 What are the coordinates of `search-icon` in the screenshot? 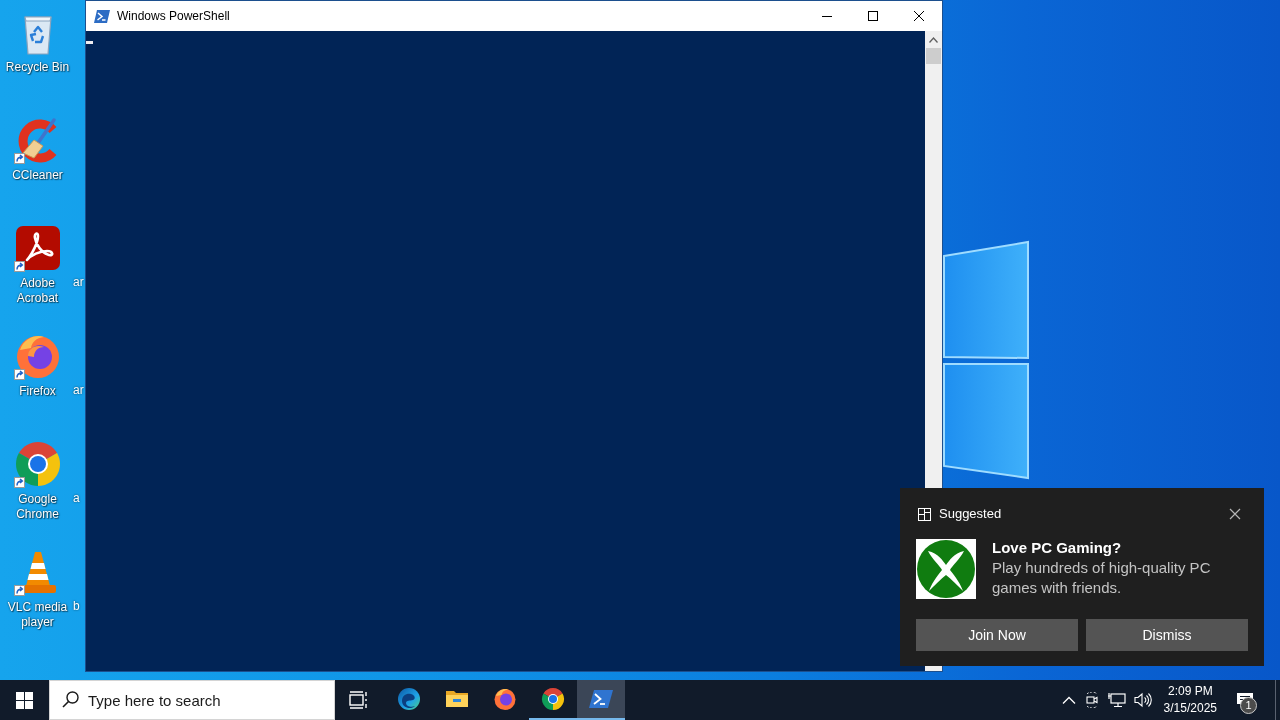 It's located at (70, 699).